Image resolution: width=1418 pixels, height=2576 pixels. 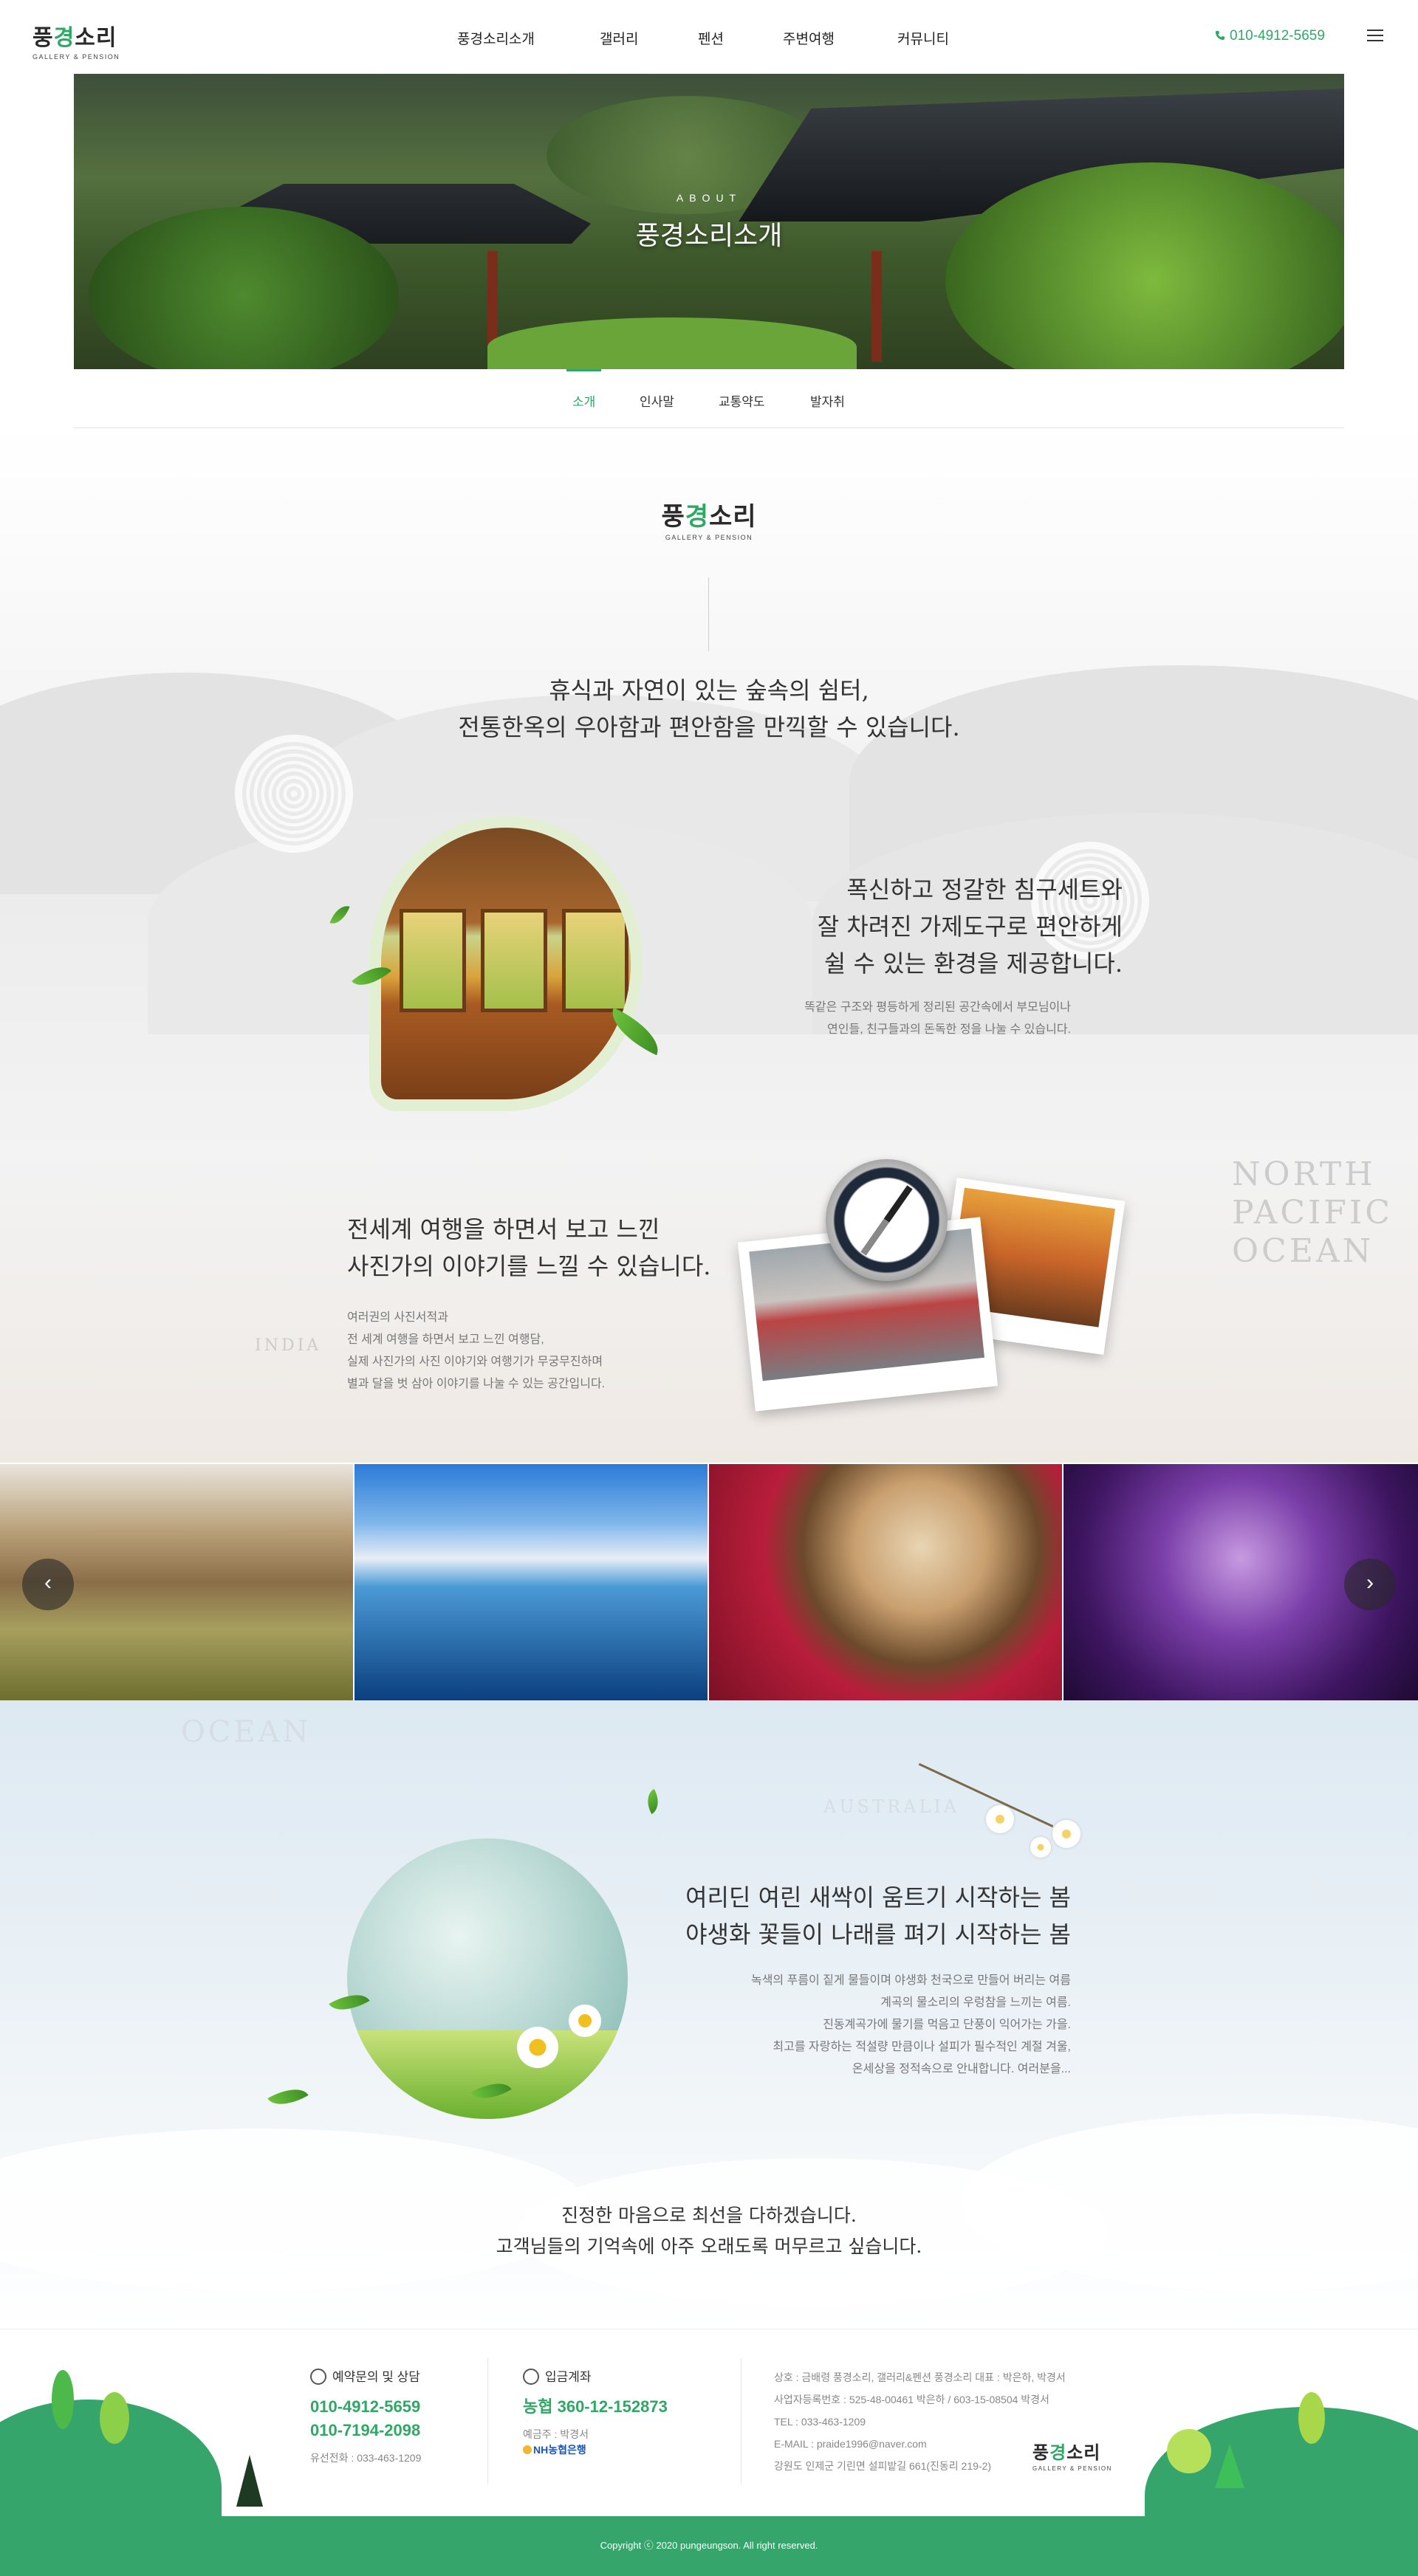 What do you see at coordinates (294, 794) in the screenshot?
I see `ornament-left` at bounding box center [294, 794].